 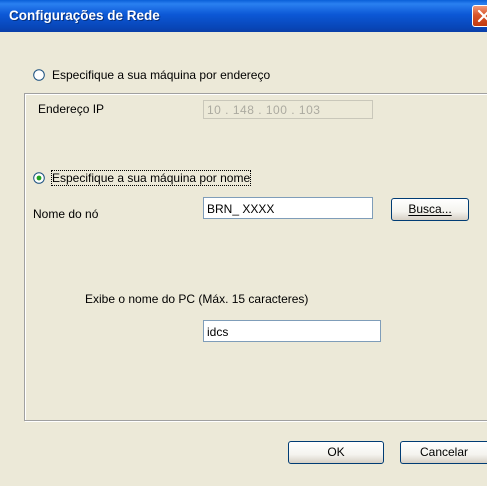 I want to click on cancel-button-label: Cancelar, so click(x=444, y=452).